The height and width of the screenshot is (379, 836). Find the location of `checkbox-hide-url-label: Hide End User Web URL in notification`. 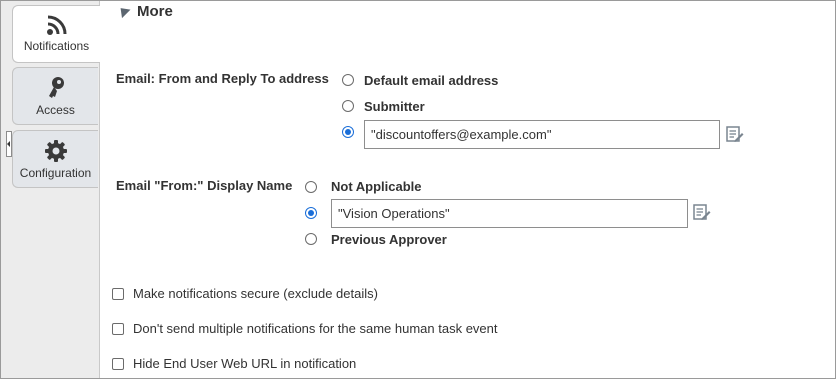

checkbox-hide-url-label: Hide End User Web URL in notification is located at coordinates (245, 363).